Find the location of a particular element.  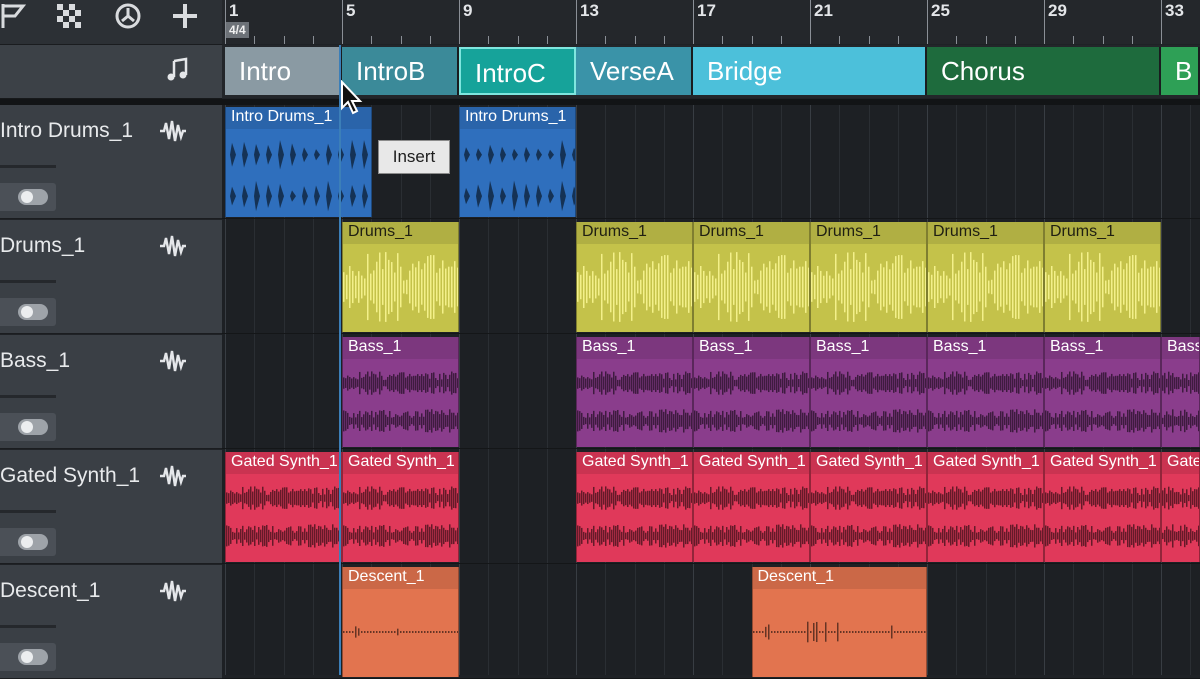

arranger-track-header is located at coordinates (111, 72).